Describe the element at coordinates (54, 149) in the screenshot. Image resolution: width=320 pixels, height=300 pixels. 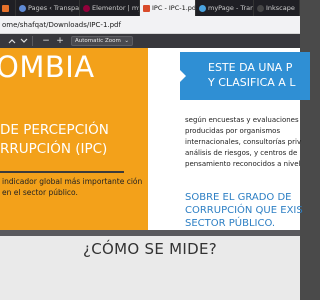
I see `subtitle-line-2: RRUPCIÓN (IPC)` at that location.